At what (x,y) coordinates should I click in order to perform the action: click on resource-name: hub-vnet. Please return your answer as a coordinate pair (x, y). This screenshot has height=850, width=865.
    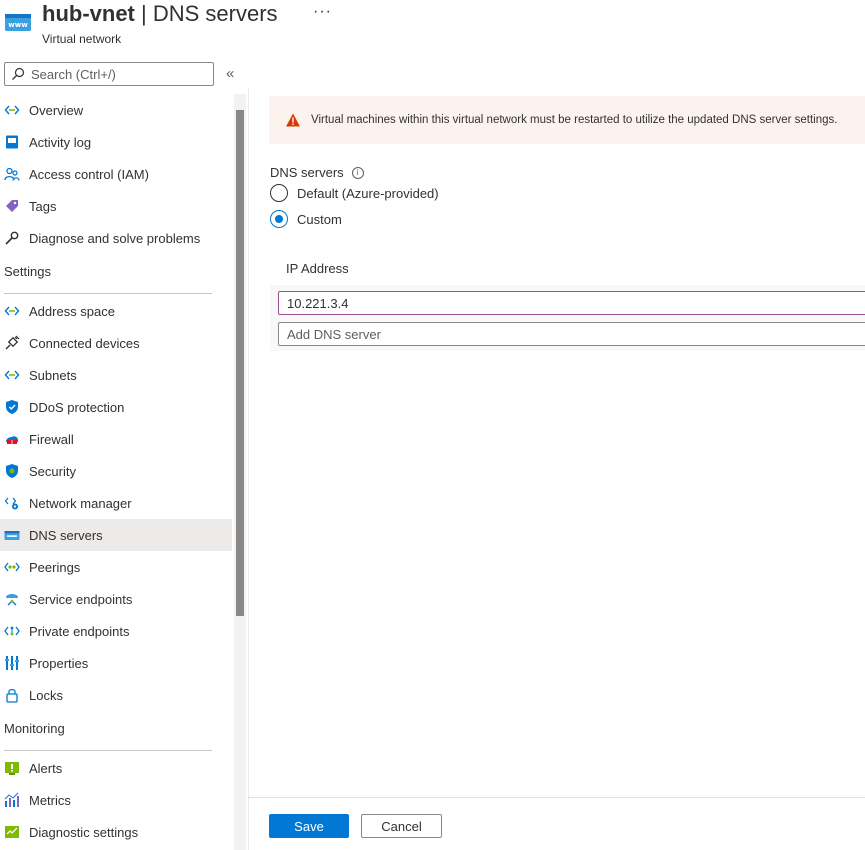
    Looking at the image, I should click on (88, 13).